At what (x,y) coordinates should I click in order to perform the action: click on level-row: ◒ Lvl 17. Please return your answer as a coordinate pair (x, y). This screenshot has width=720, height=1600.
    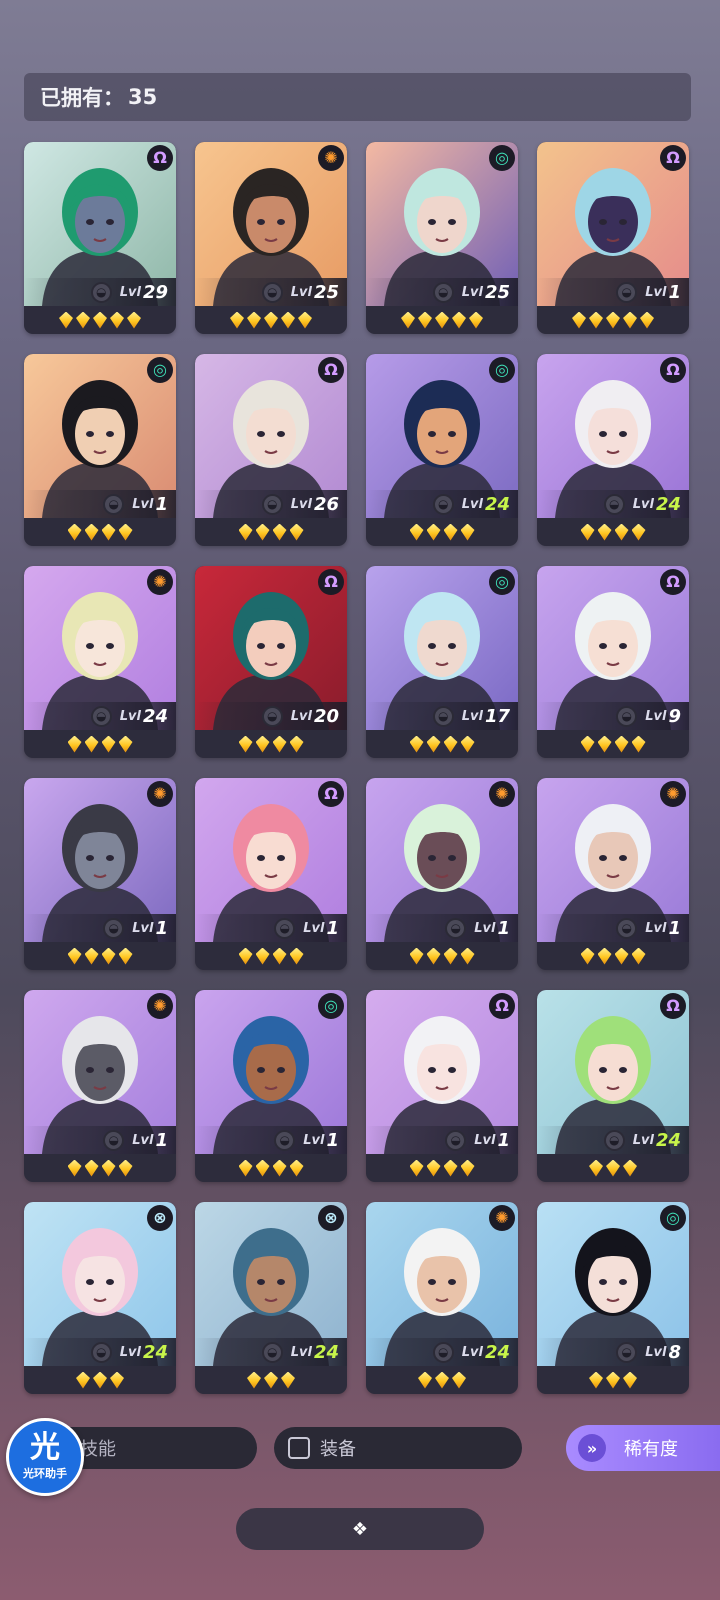
    Looking at the image, I should click on (442, 716).